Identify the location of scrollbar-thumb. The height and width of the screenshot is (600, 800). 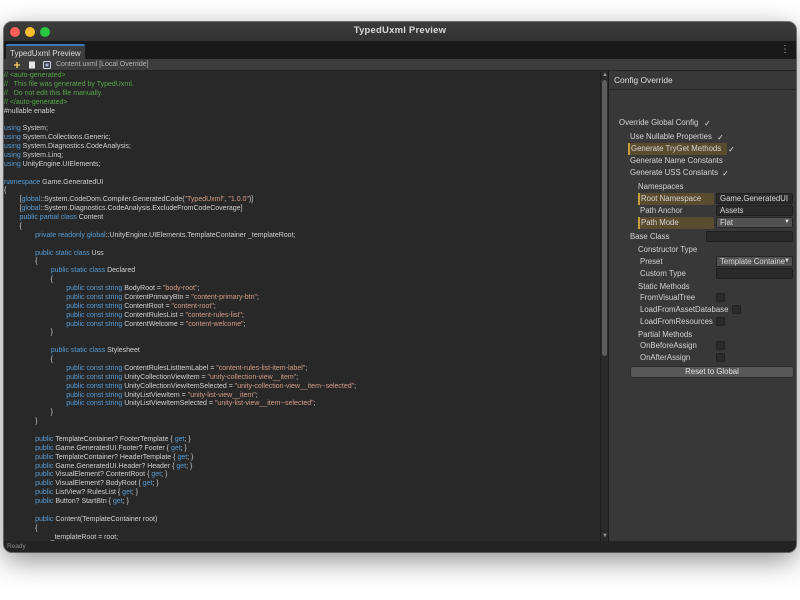
(604, 218).